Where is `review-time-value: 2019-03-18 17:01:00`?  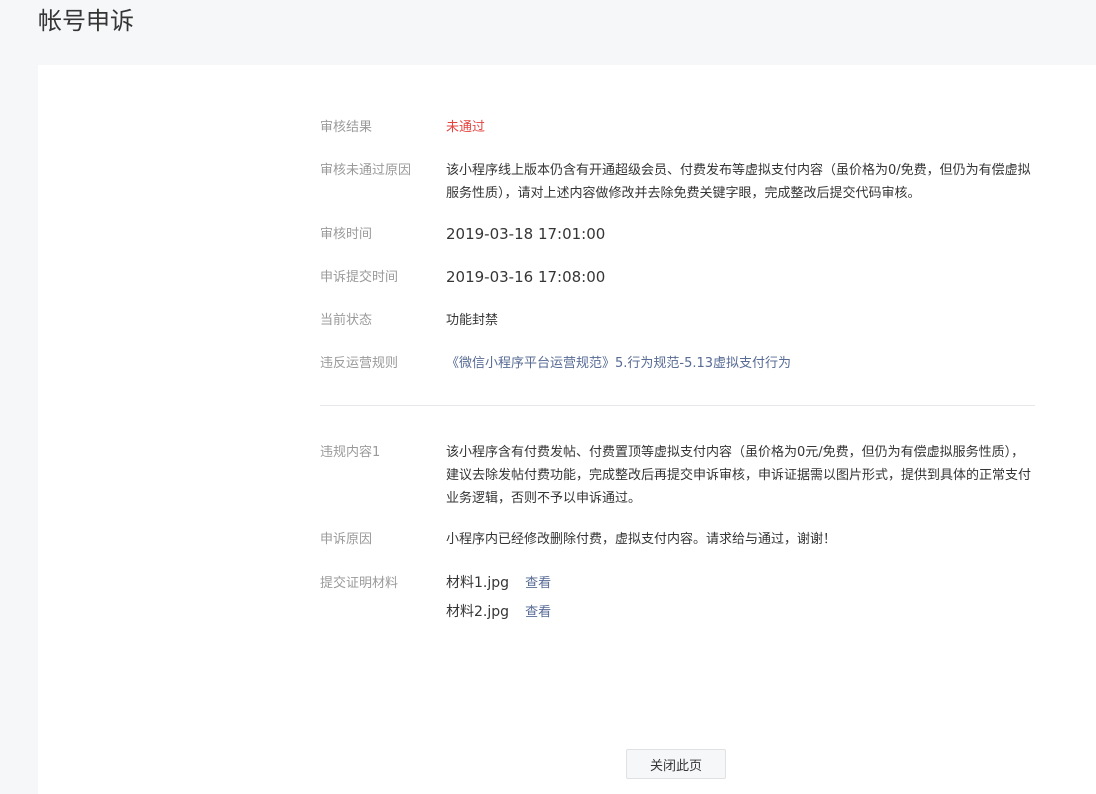 review-time-value: 2019-03-18 17:01:00 is located at coordinates (526, 234).